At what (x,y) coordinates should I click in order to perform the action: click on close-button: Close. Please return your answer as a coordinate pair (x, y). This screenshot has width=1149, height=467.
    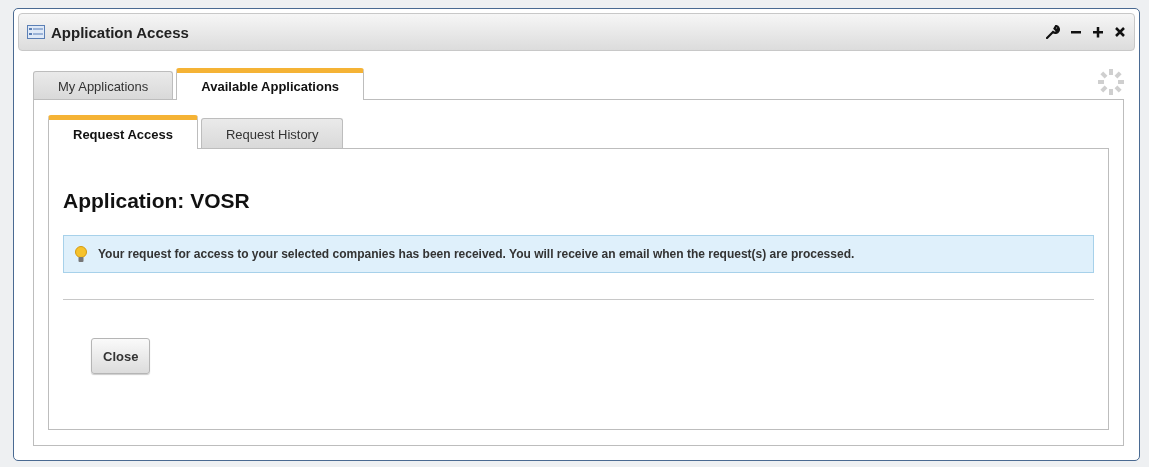
    Looking at the image, I should click on (121, 356).